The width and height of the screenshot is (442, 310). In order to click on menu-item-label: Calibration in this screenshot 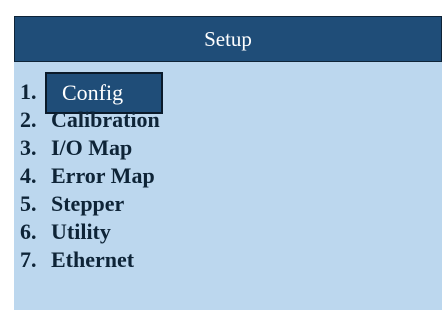, I will do `click(105, 119)`.